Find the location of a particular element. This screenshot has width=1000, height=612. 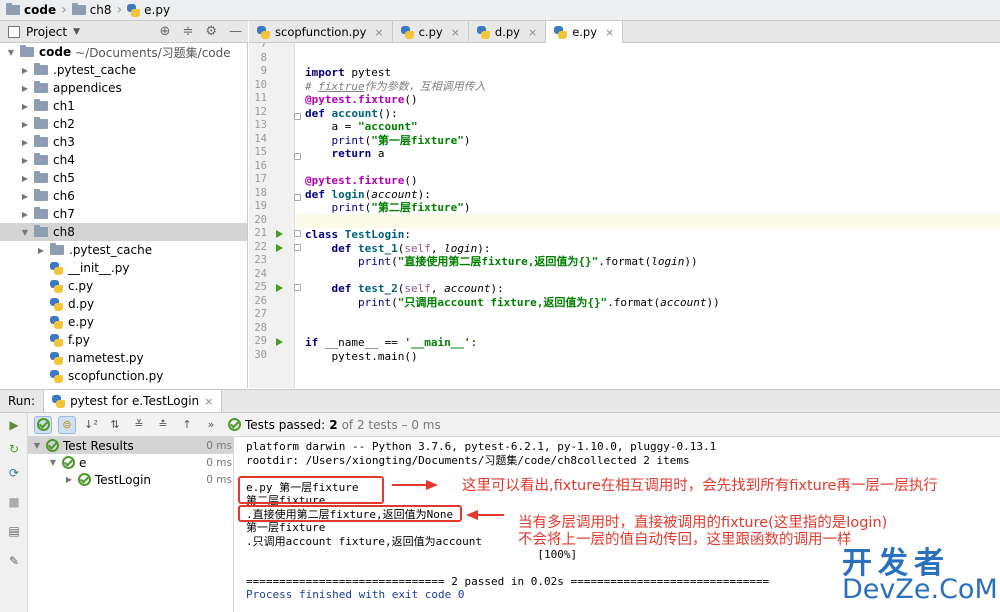

toggle-auto-test-icon: ⟳ is located at coordinates (14, 473).